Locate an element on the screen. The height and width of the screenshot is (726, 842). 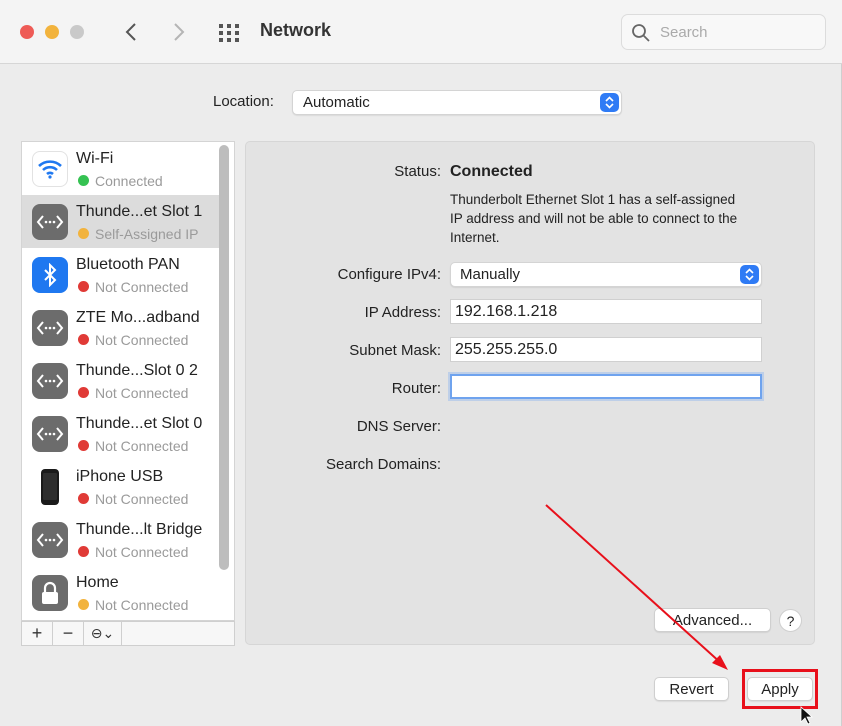
help-button: ? is located at coordinates (790, 620).